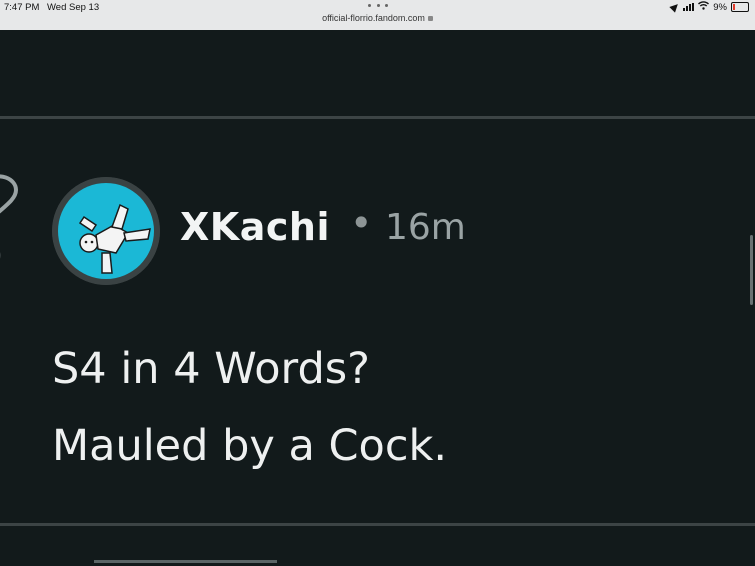 This screenshot has height=566, width=755. I want to click on post-timestamp: 16m, so click(425, 227).